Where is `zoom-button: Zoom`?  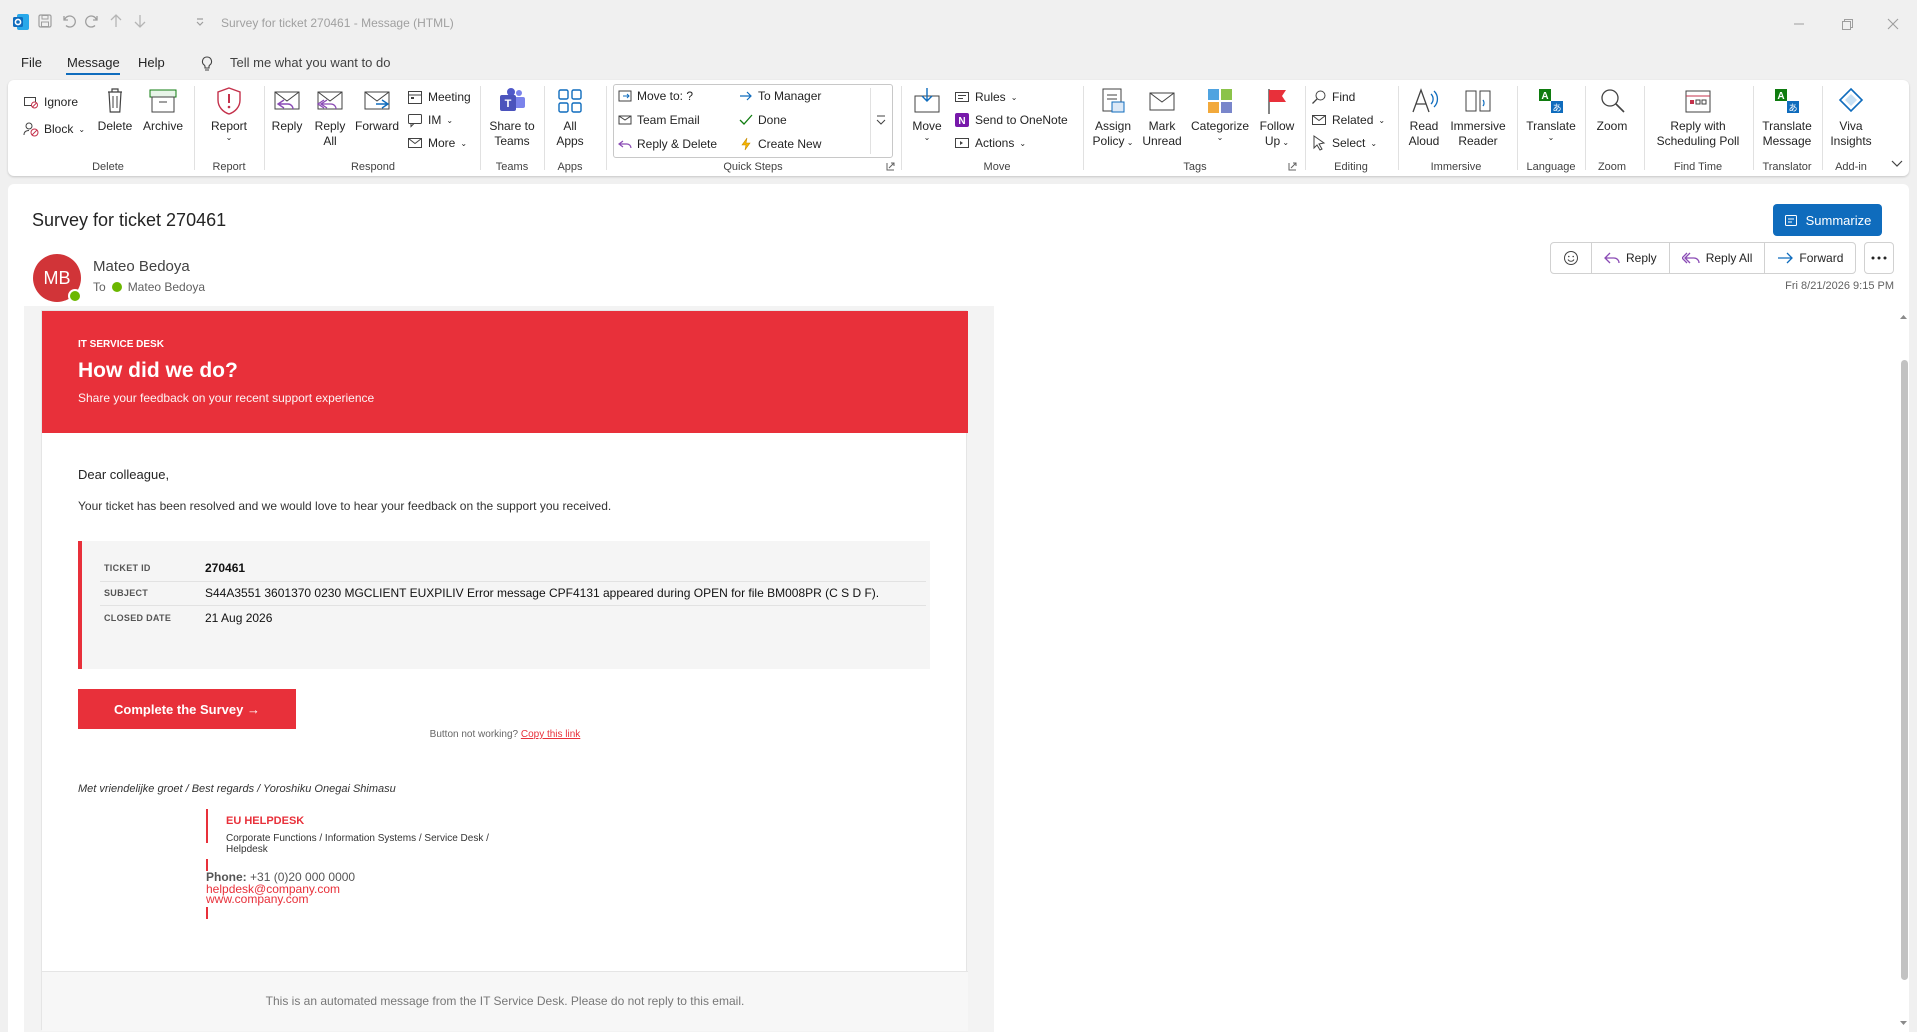 zoom-button: Zoom is located at coordinates (1612, 110).